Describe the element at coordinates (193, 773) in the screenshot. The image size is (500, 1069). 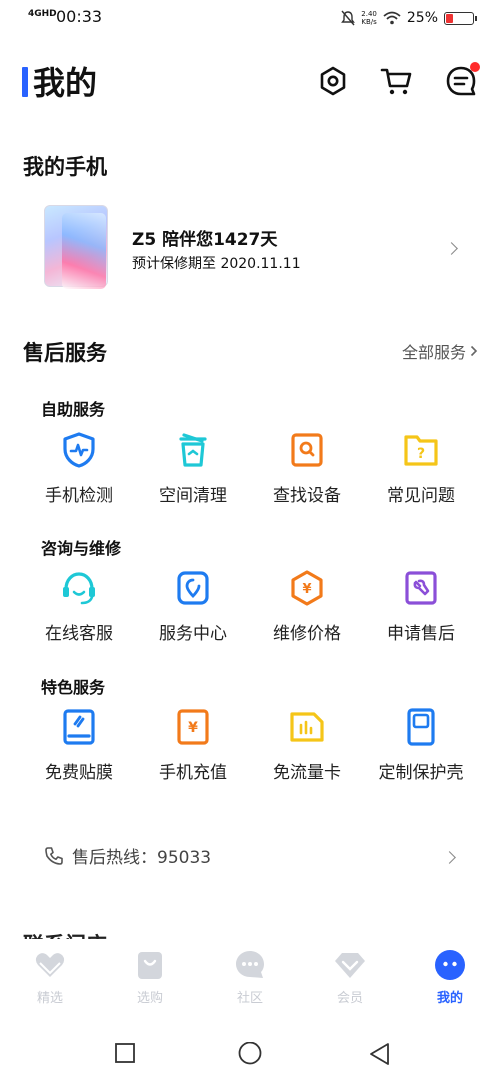
I see `service-label: 手机充值` at that location.